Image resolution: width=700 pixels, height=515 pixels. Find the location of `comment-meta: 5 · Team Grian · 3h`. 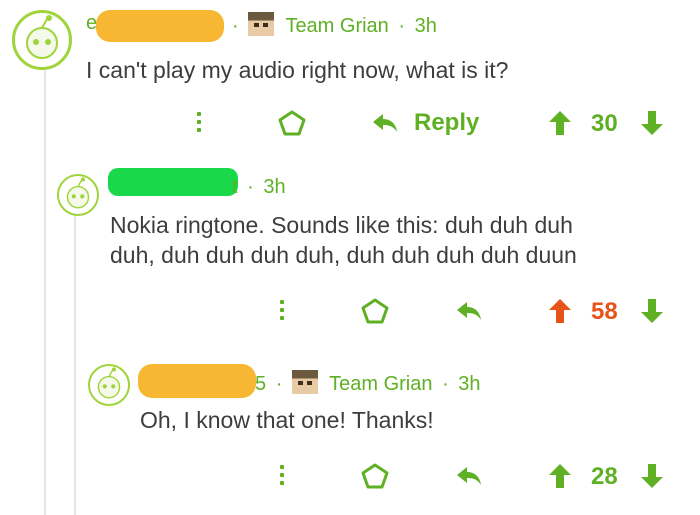

comment-meta: 5 · Team Grian · 3h is located at coordinates (368, 383).